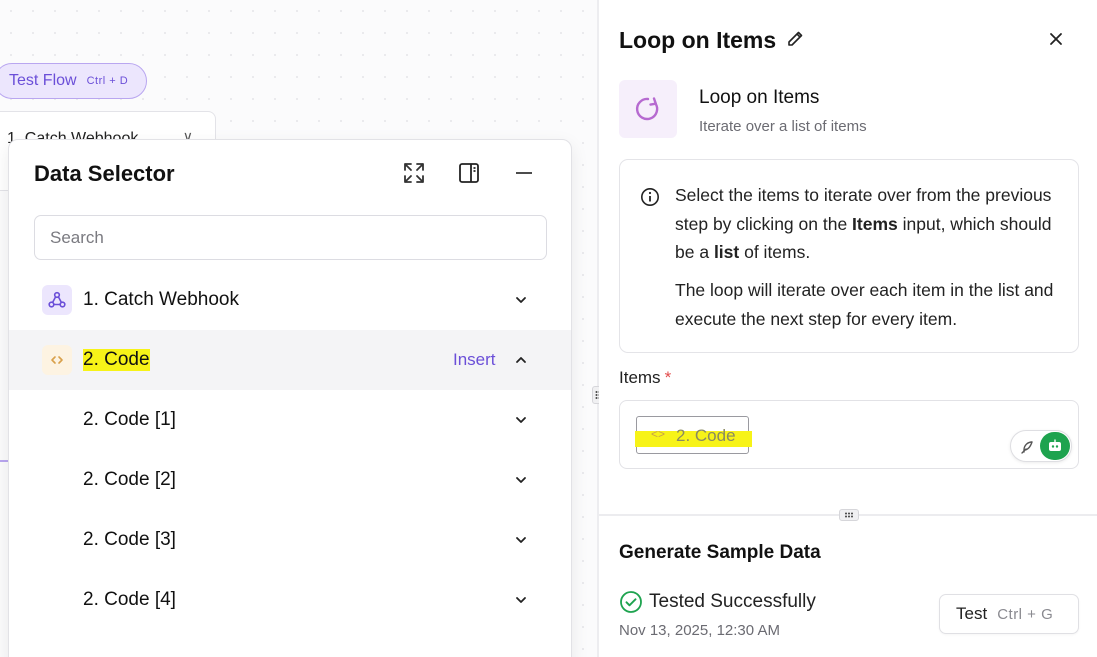  I want to click on row-label: 1. Catch Webhook, so click(161, 299).